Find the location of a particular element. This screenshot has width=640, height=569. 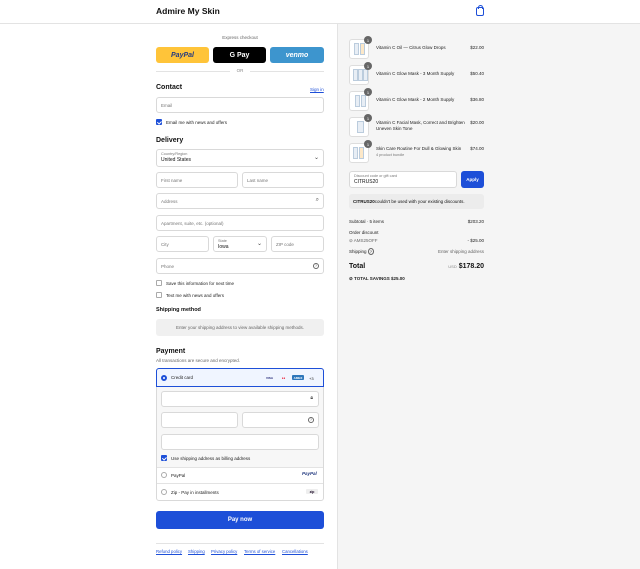

shopping-bag-icon is located at coordinates (480, 10).